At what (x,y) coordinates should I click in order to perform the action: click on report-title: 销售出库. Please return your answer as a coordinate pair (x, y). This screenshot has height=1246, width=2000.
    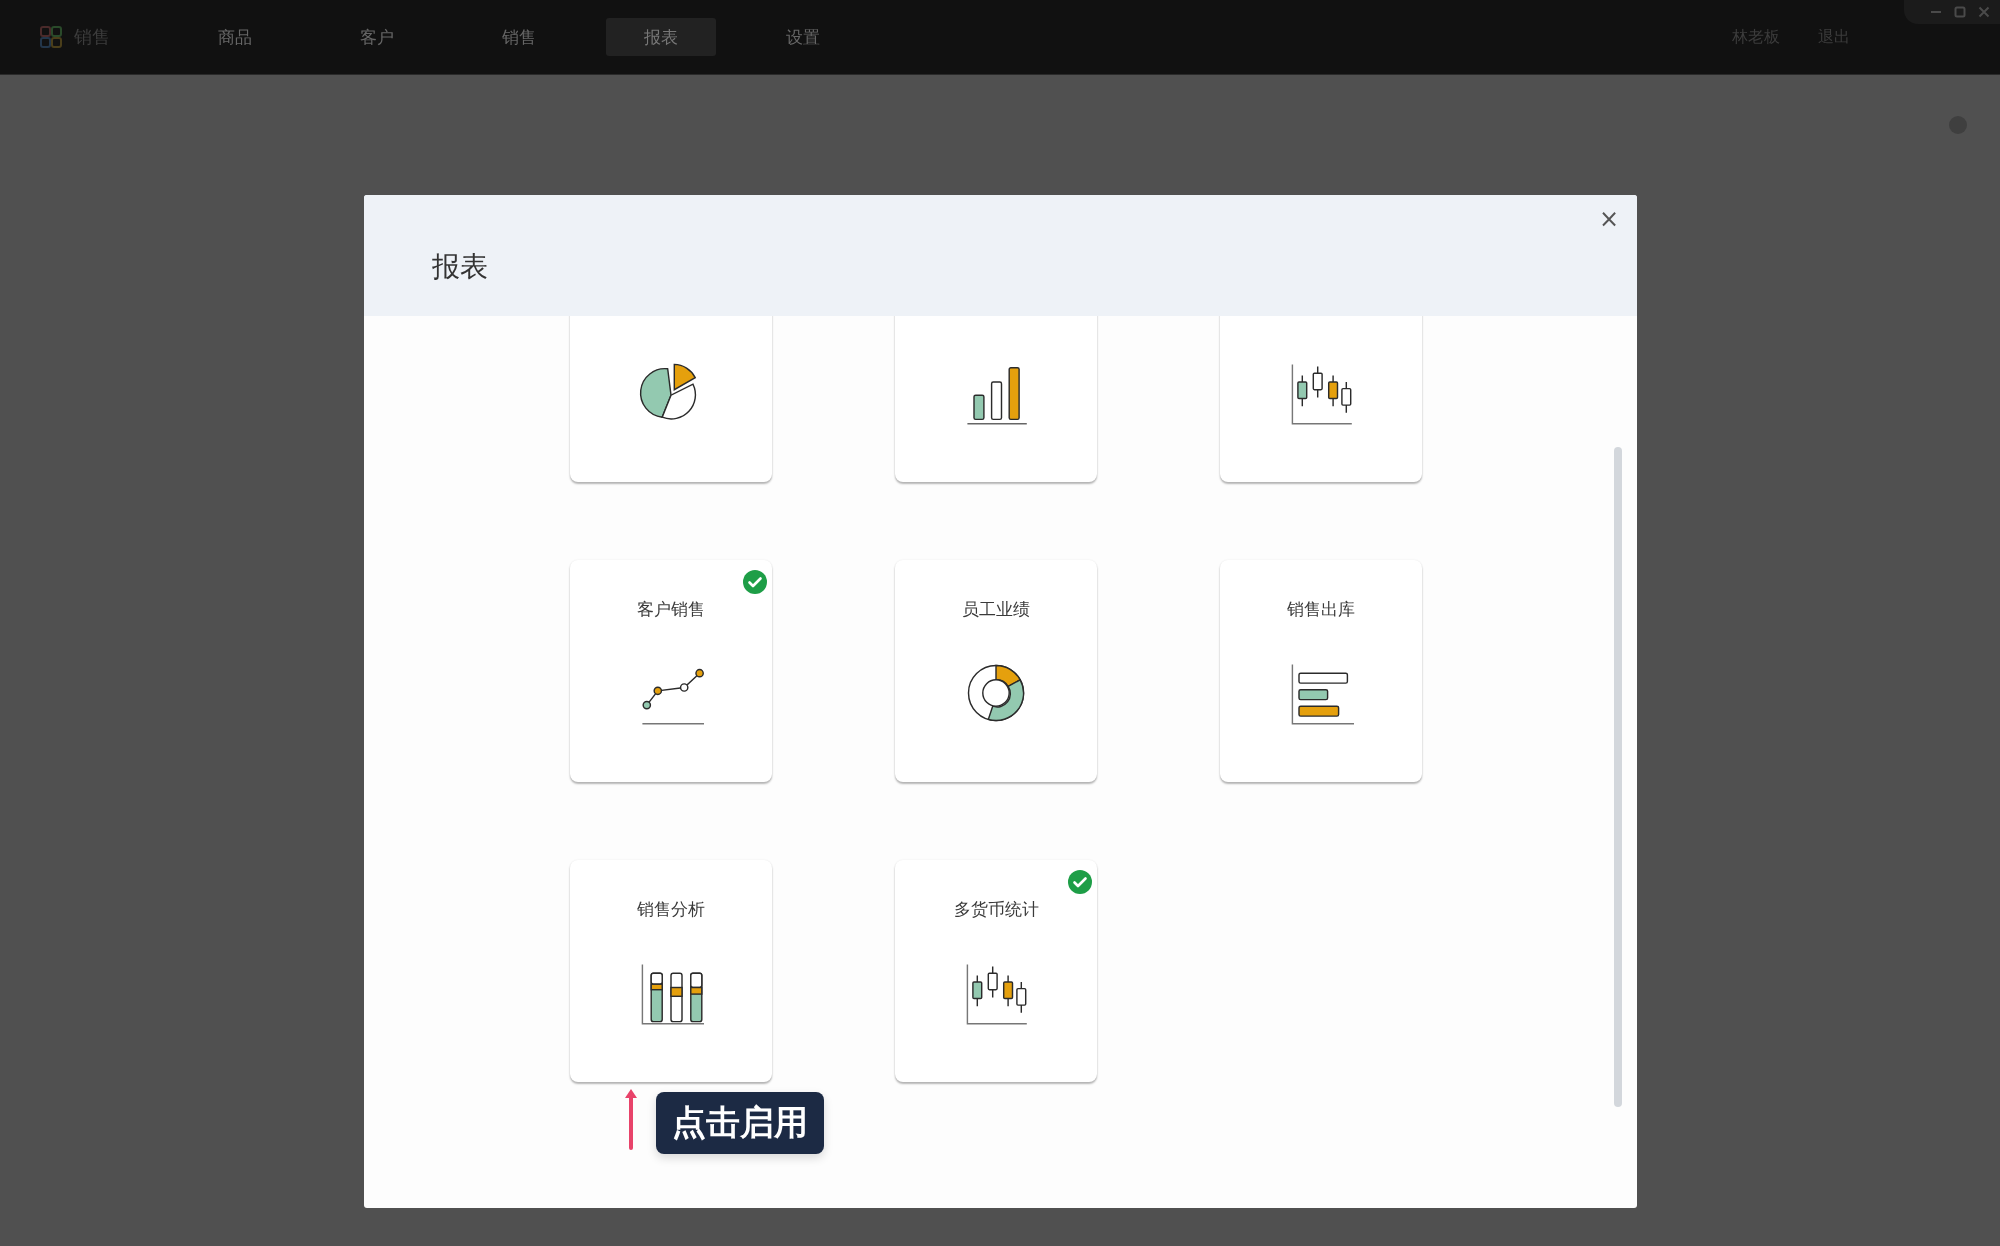
    Looking at the image, I should click on (1321, 609).